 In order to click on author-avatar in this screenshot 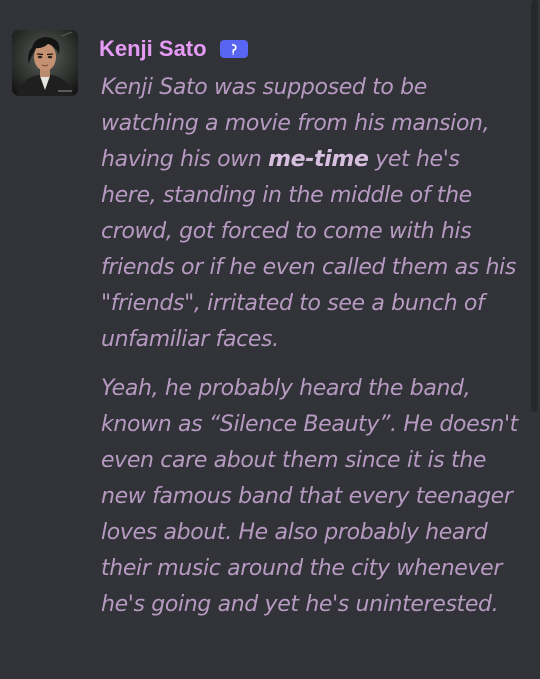, I will do `click(45, 63)`.